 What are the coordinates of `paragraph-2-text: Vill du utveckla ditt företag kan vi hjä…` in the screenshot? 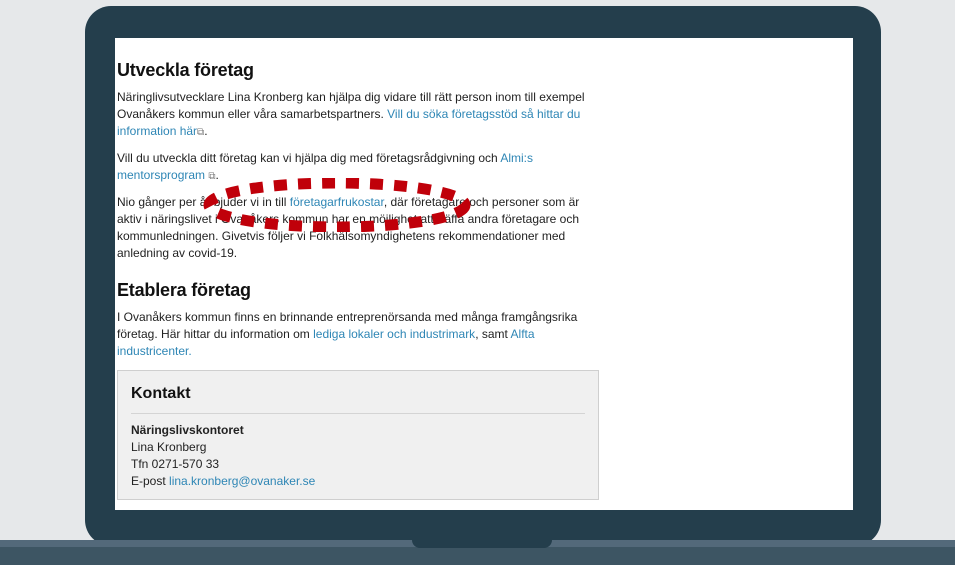 It's located at (307, 158).